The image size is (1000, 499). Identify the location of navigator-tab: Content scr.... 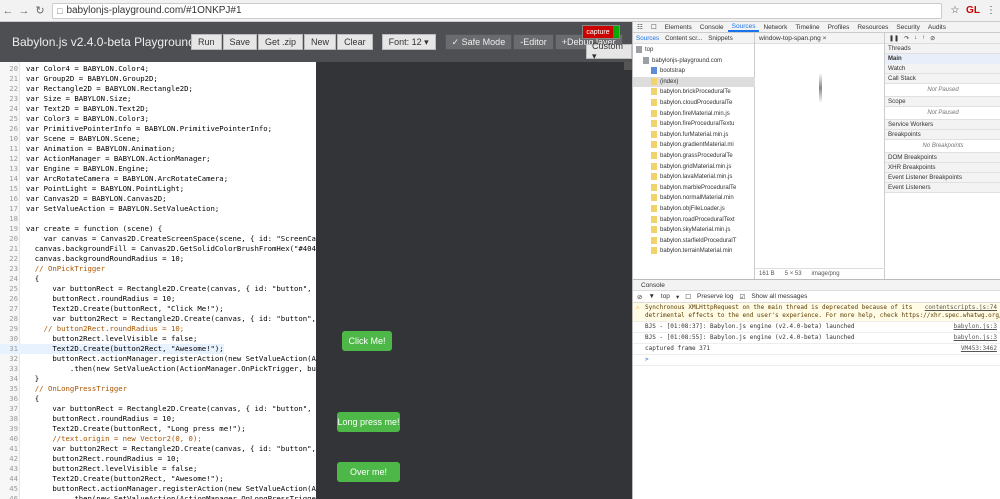
(683, 38).